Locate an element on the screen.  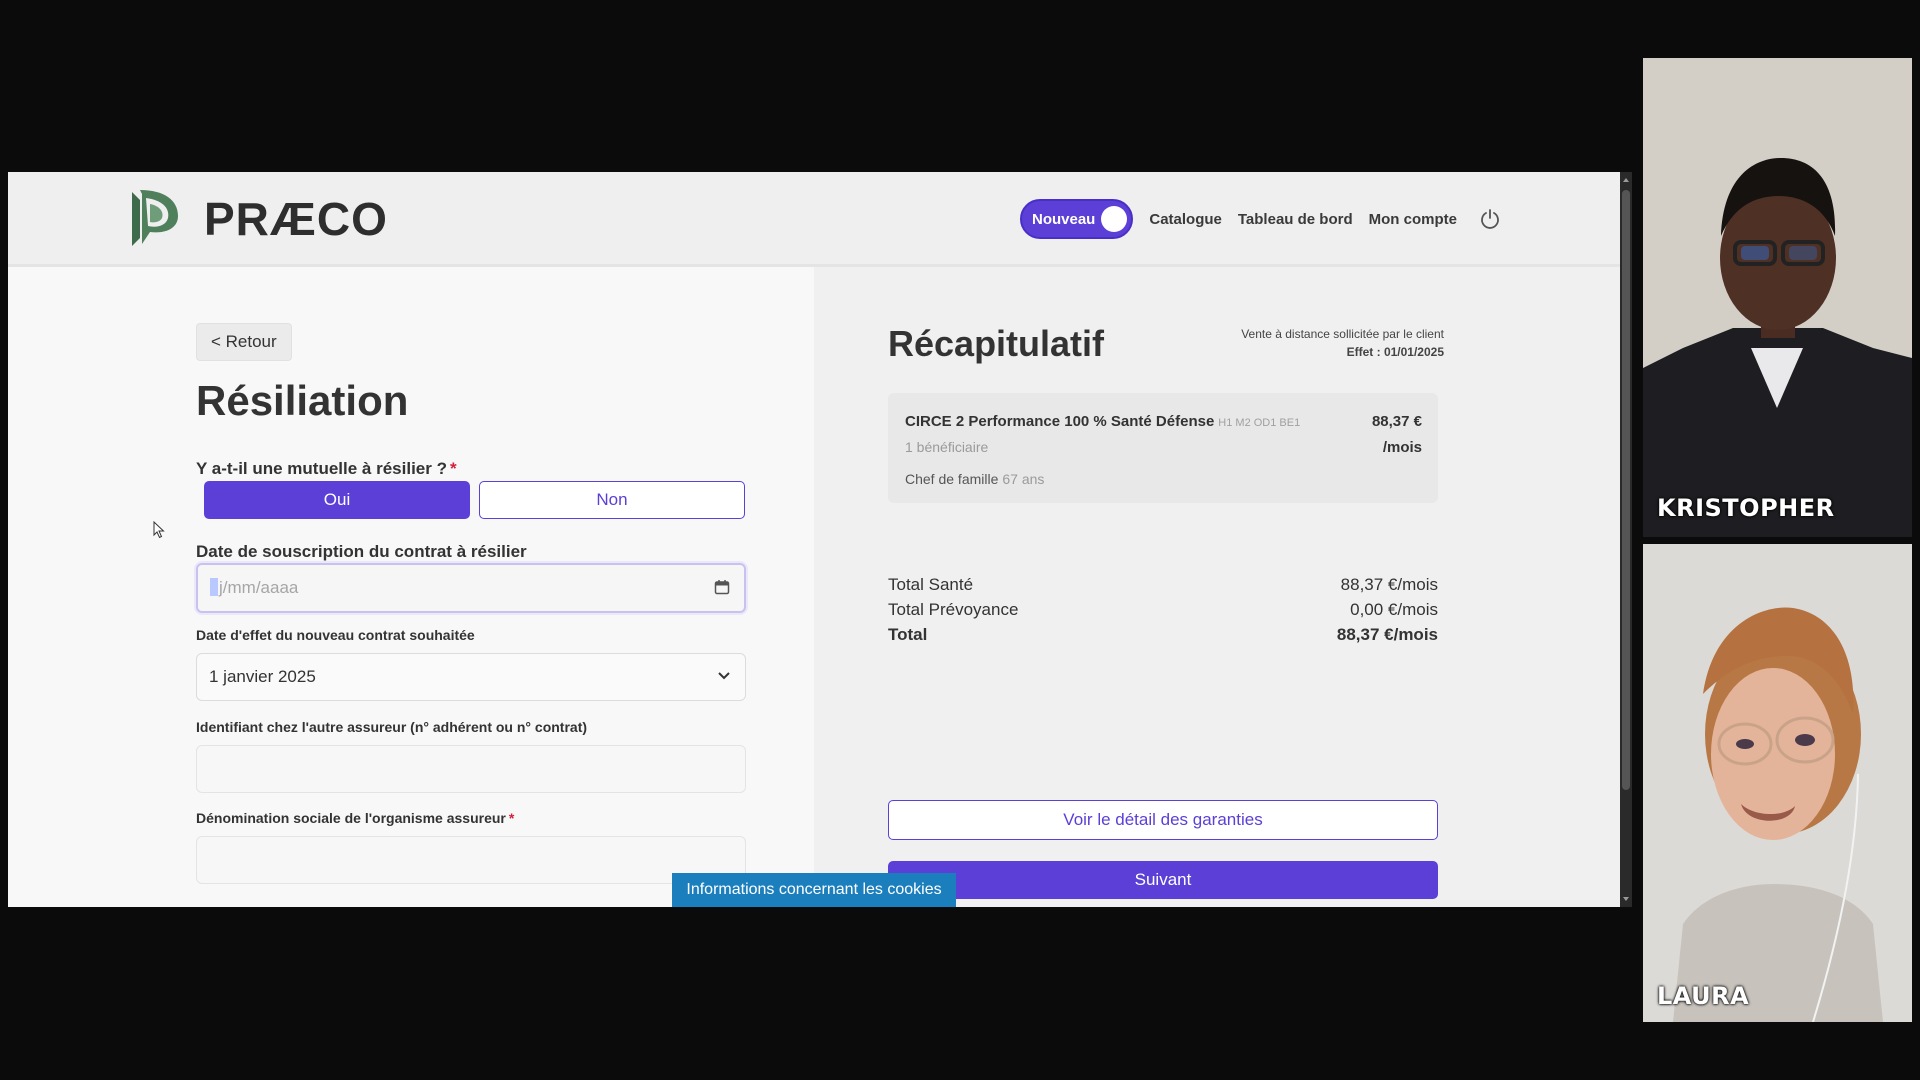
chef-de-famille: Chef de famille 67 ans is located at coordinates (974, 479).